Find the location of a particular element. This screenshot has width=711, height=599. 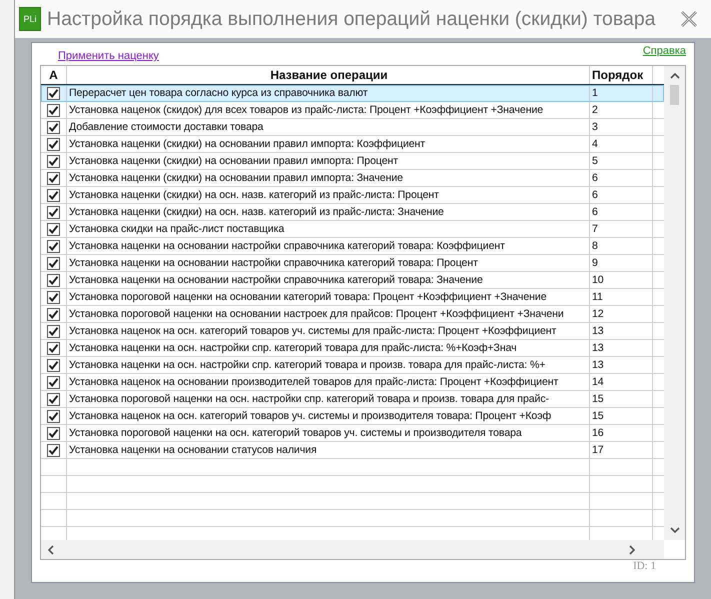

table-row: Установка наценок на осн. категорий товаров уч. системы и производителя товара: Процент +Коэф 15 is located at coordinates (352, 416).